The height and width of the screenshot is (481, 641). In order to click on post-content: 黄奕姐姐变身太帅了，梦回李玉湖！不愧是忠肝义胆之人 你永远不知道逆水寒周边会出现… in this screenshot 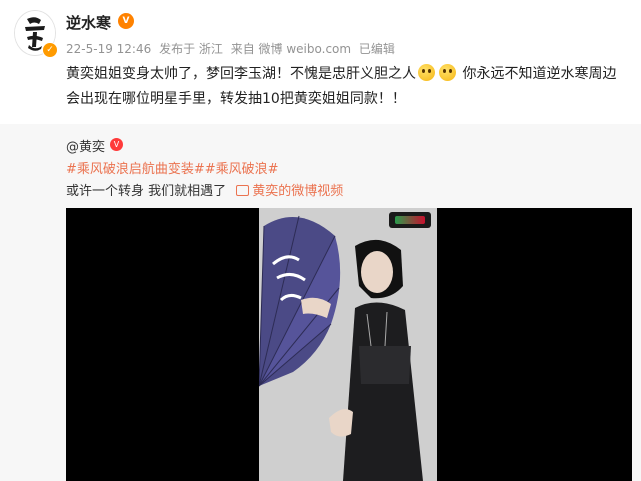, I will do `click(346, 87)`.